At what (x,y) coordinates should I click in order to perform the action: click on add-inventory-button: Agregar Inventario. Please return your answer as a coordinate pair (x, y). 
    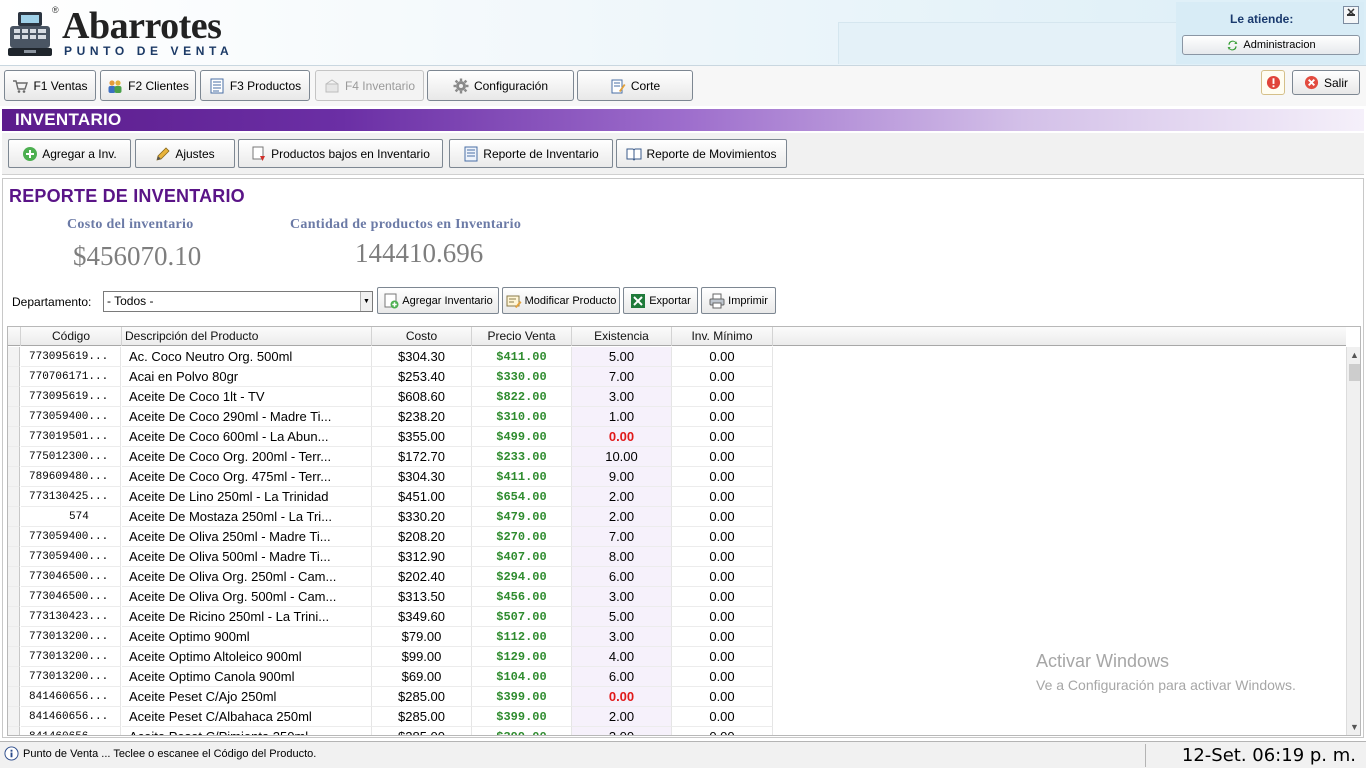
    Looking at the image, I should click on (438, 300).